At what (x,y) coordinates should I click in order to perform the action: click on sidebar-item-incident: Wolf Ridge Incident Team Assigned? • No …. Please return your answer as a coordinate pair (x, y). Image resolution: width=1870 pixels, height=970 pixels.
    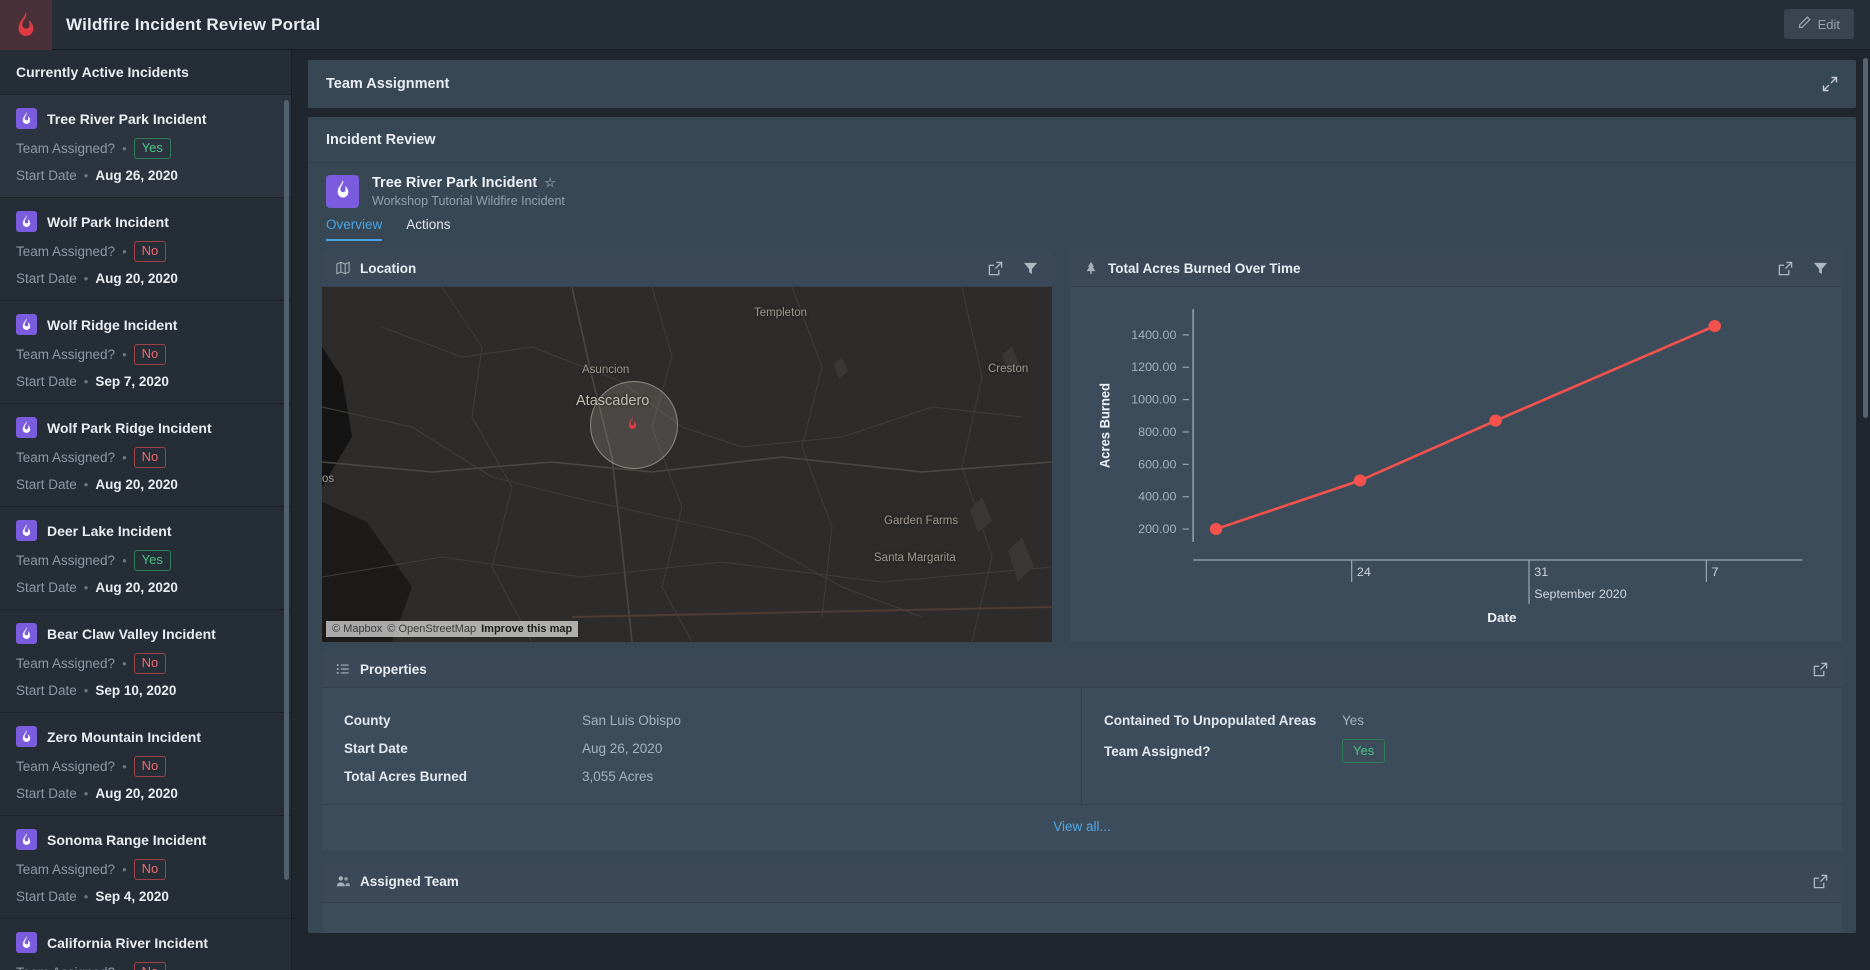
    Looking at the image, I should click on (145, 352).